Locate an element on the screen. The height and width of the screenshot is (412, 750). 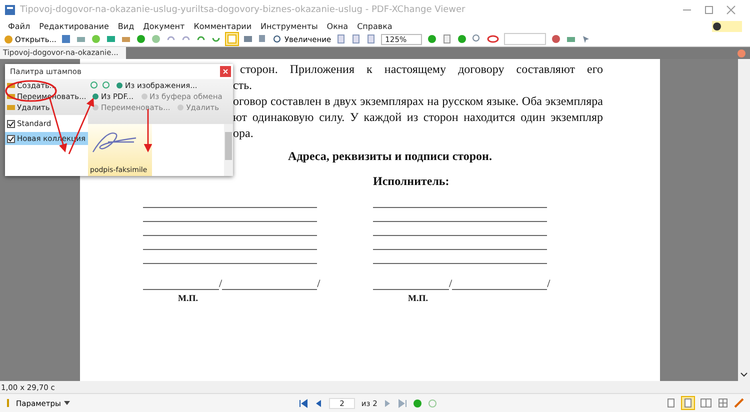
next-page-icon is located at coordinates (387, 403).